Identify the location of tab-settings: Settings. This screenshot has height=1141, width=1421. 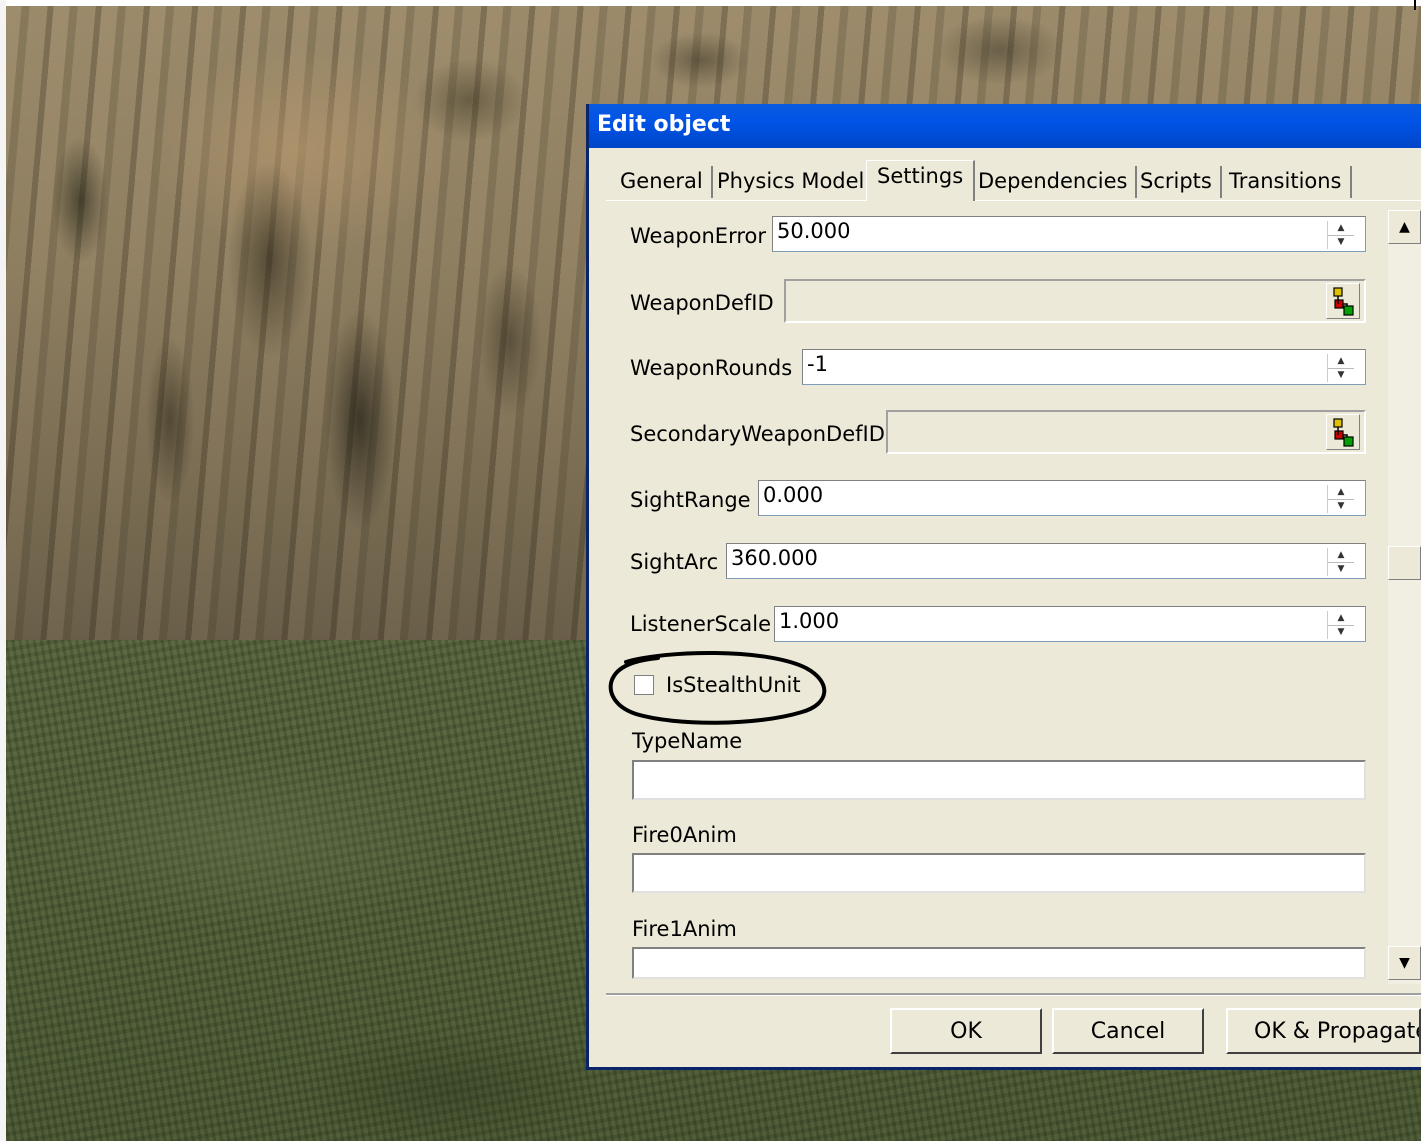
(921, 180).